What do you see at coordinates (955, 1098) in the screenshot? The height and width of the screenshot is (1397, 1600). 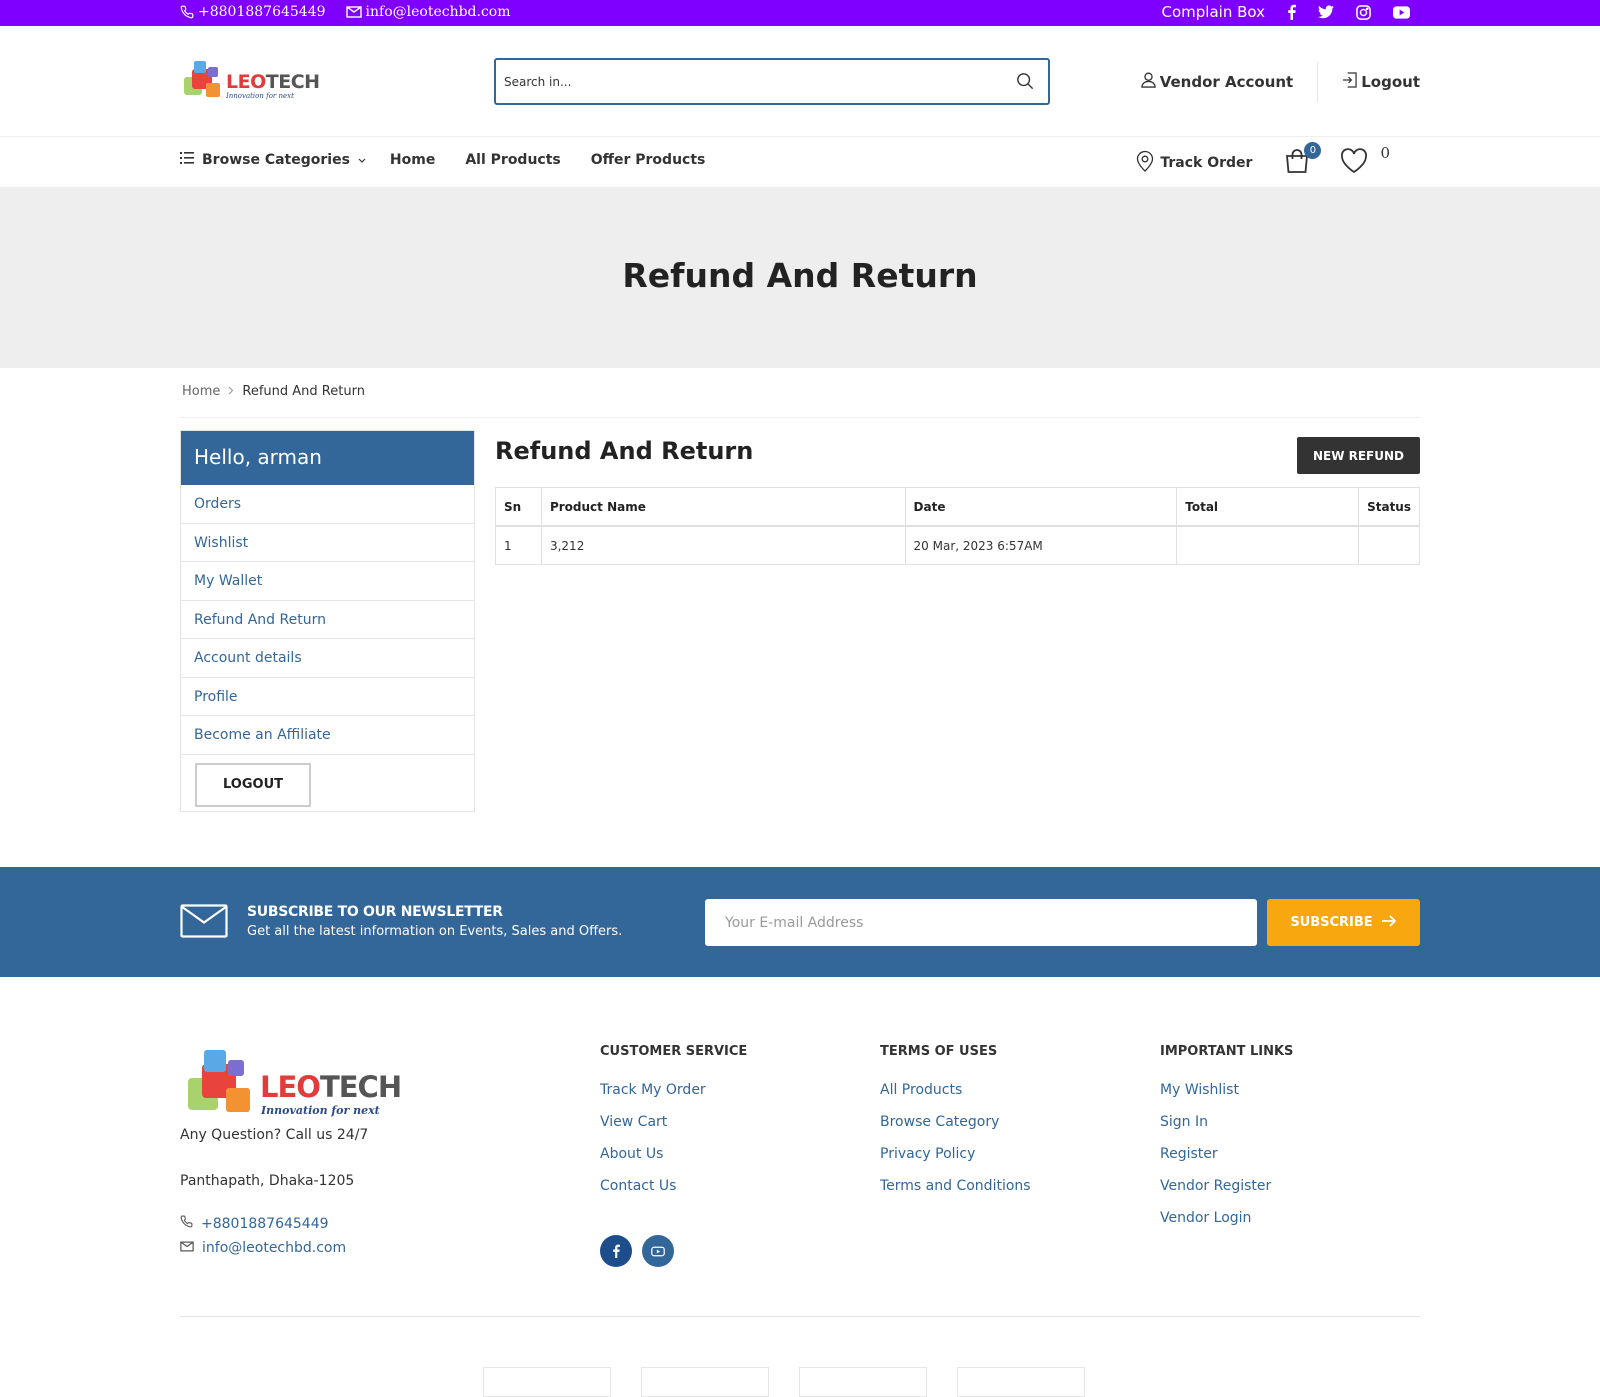 I see `footer-link-all-products: All Products` at bounding box center [955, 1098].